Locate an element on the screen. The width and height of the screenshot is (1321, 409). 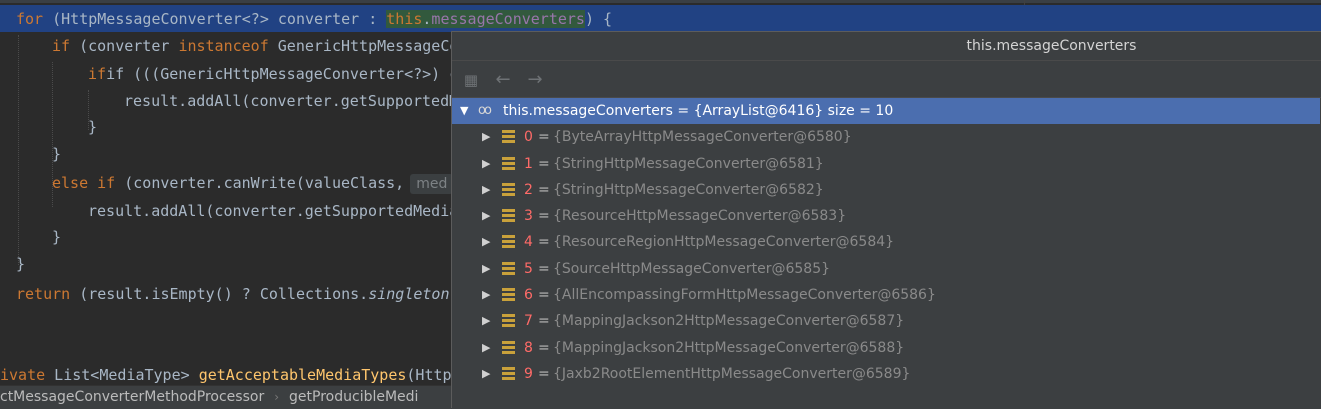
list-item: ▶ 1 = {StringHttpMessageConverter@6581} is located at coordinates (886, 164).